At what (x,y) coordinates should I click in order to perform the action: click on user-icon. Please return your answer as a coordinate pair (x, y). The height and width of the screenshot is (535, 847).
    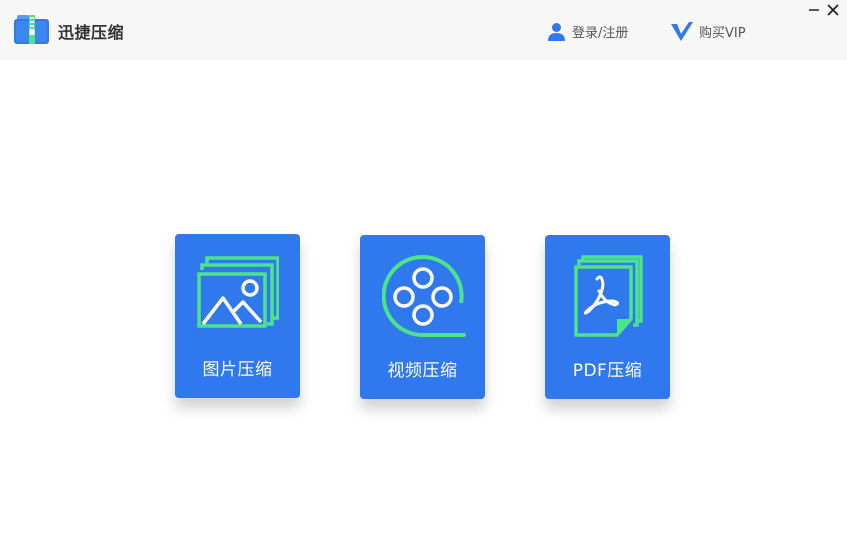
    Looking at the image, I should click on (556, 31).